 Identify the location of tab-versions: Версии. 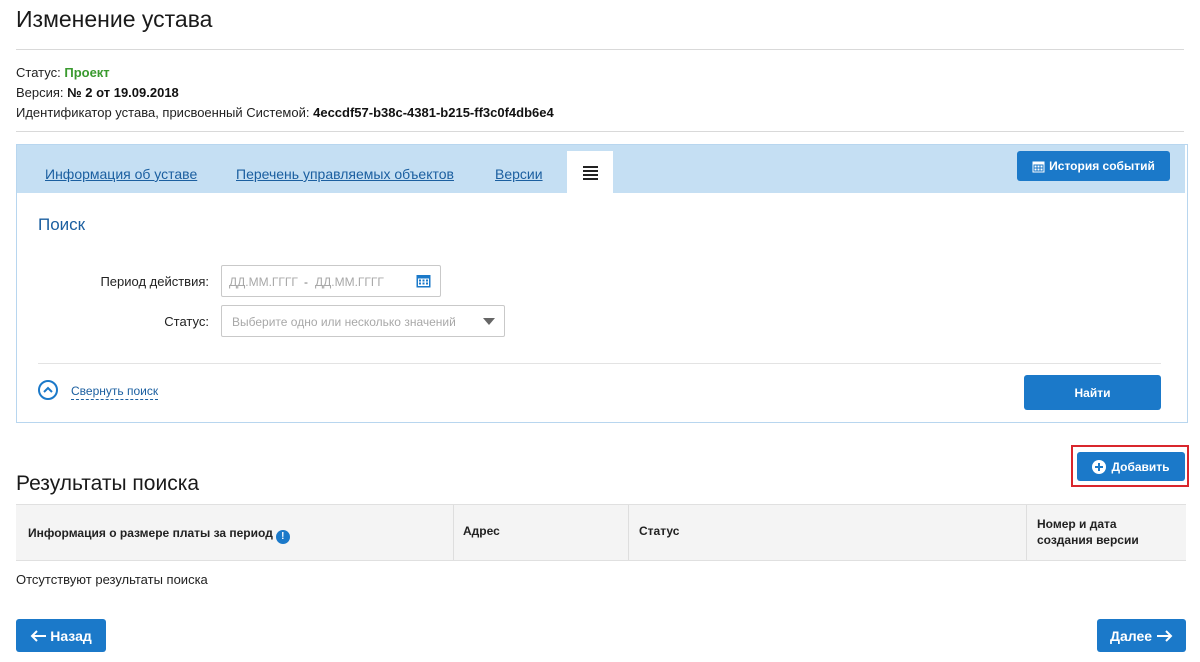
(519, 174).